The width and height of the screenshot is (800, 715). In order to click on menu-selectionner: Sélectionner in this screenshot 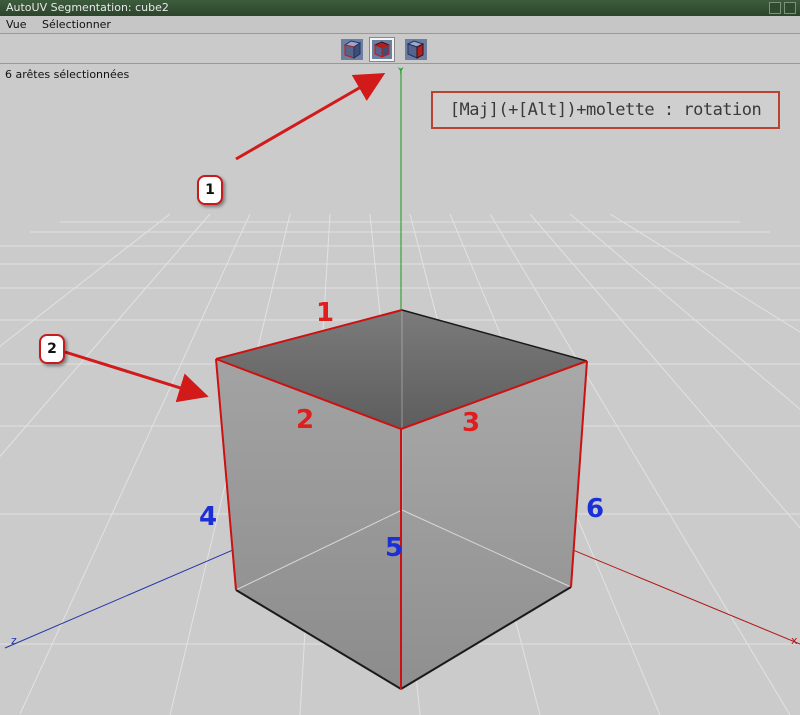, I will do `click(76, 25)`.